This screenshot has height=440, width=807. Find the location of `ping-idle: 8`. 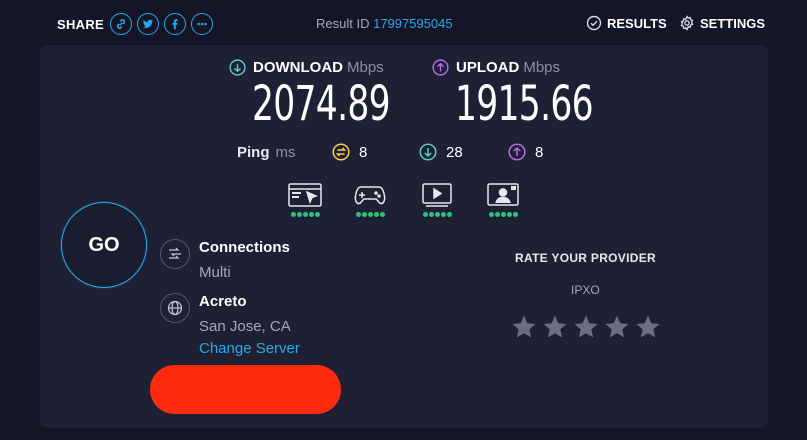

ping-idle: 8 is located at coordinates (349, 152).